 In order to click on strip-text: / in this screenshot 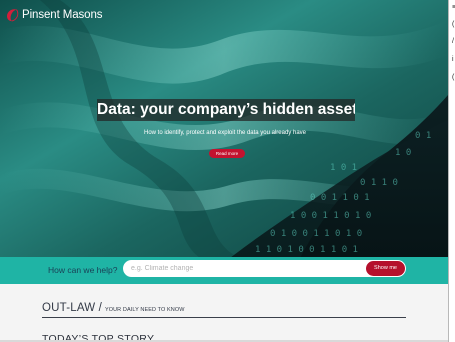, I will do `click(453, 41)`.